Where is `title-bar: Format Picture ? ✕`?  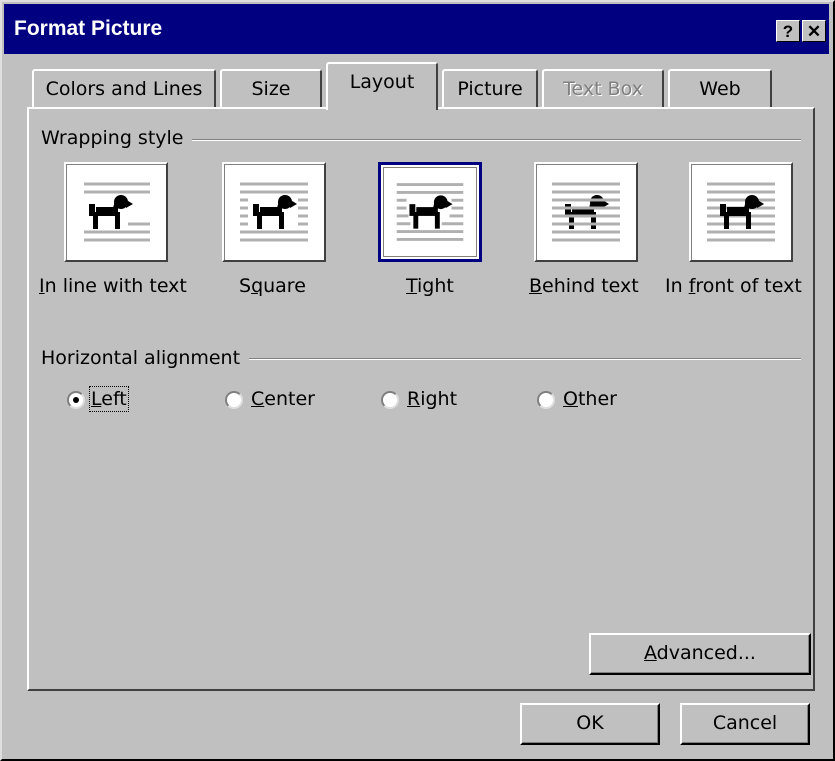
title-bar: Format Picture ? ✕ is located at coordinates (416, 29).